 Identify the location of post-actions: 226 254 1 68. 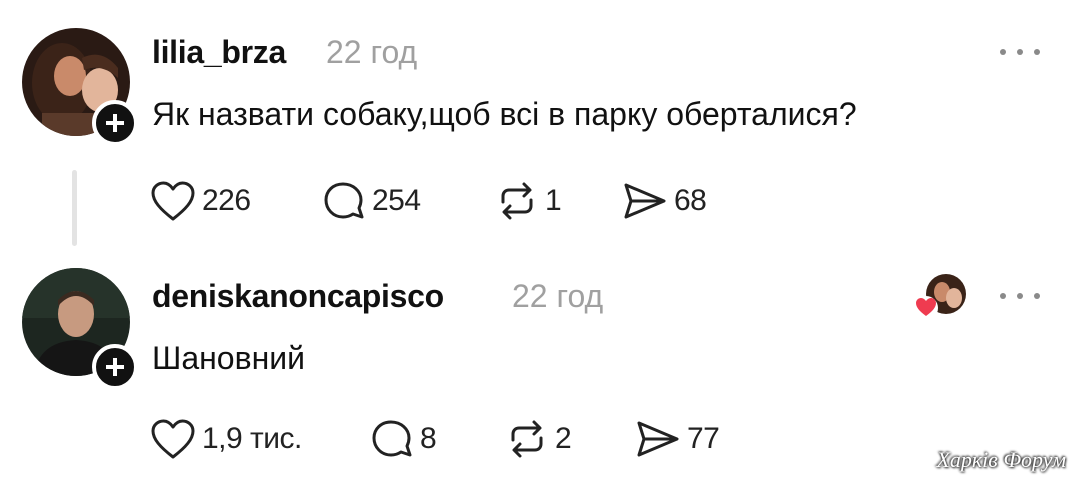
(450, 201).